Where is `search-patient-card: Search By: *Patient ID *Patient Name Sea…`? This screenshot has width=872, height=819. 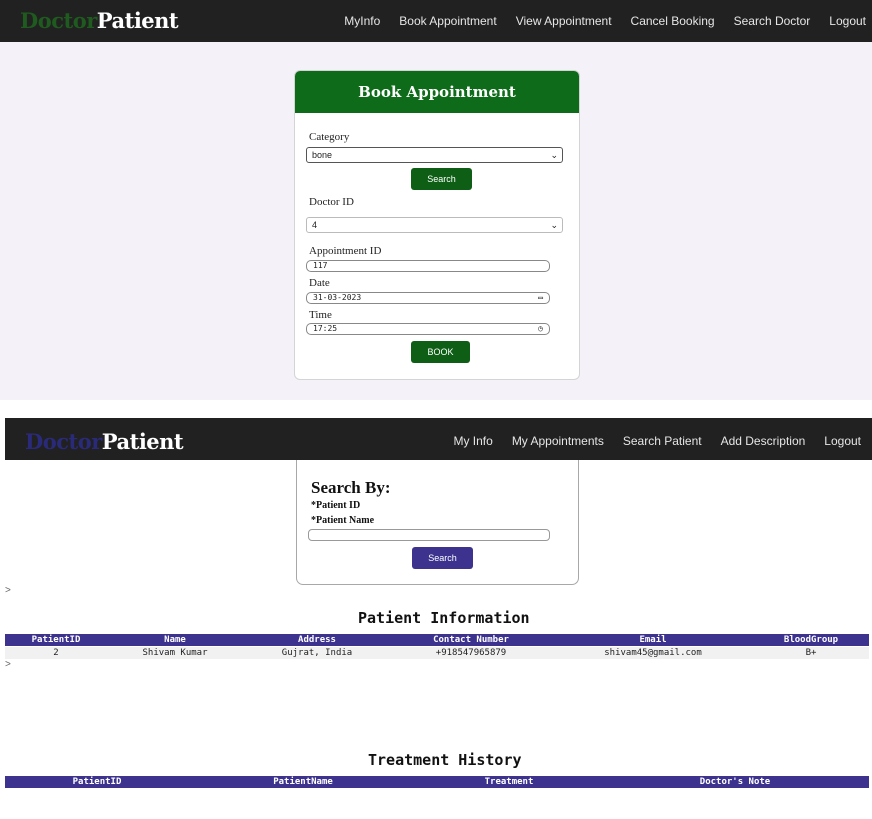 search-patient-card: Search By: *Patient ID *Patient Name Sea… is located at coordinates (437, 522).